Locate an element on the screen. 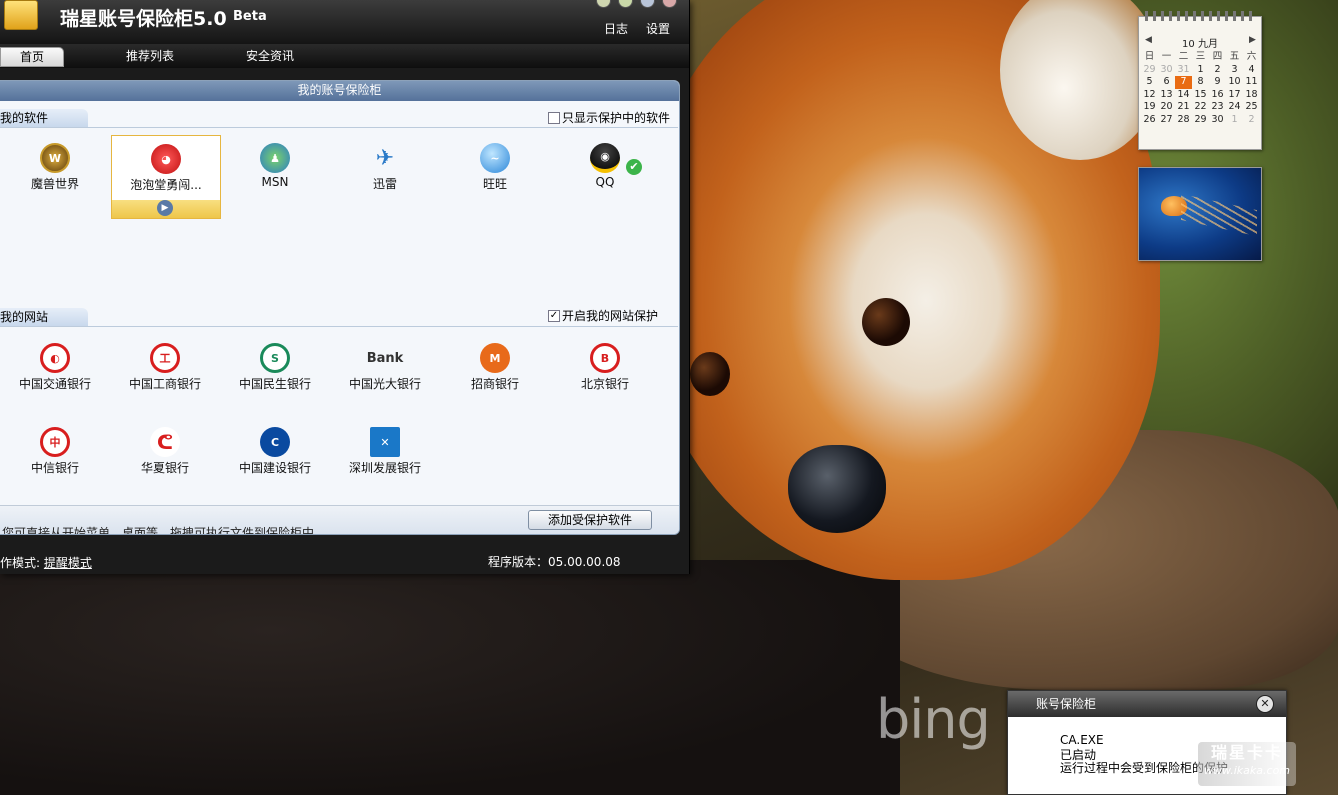  cmbc-icon: S is located at coordinates (275, 358).